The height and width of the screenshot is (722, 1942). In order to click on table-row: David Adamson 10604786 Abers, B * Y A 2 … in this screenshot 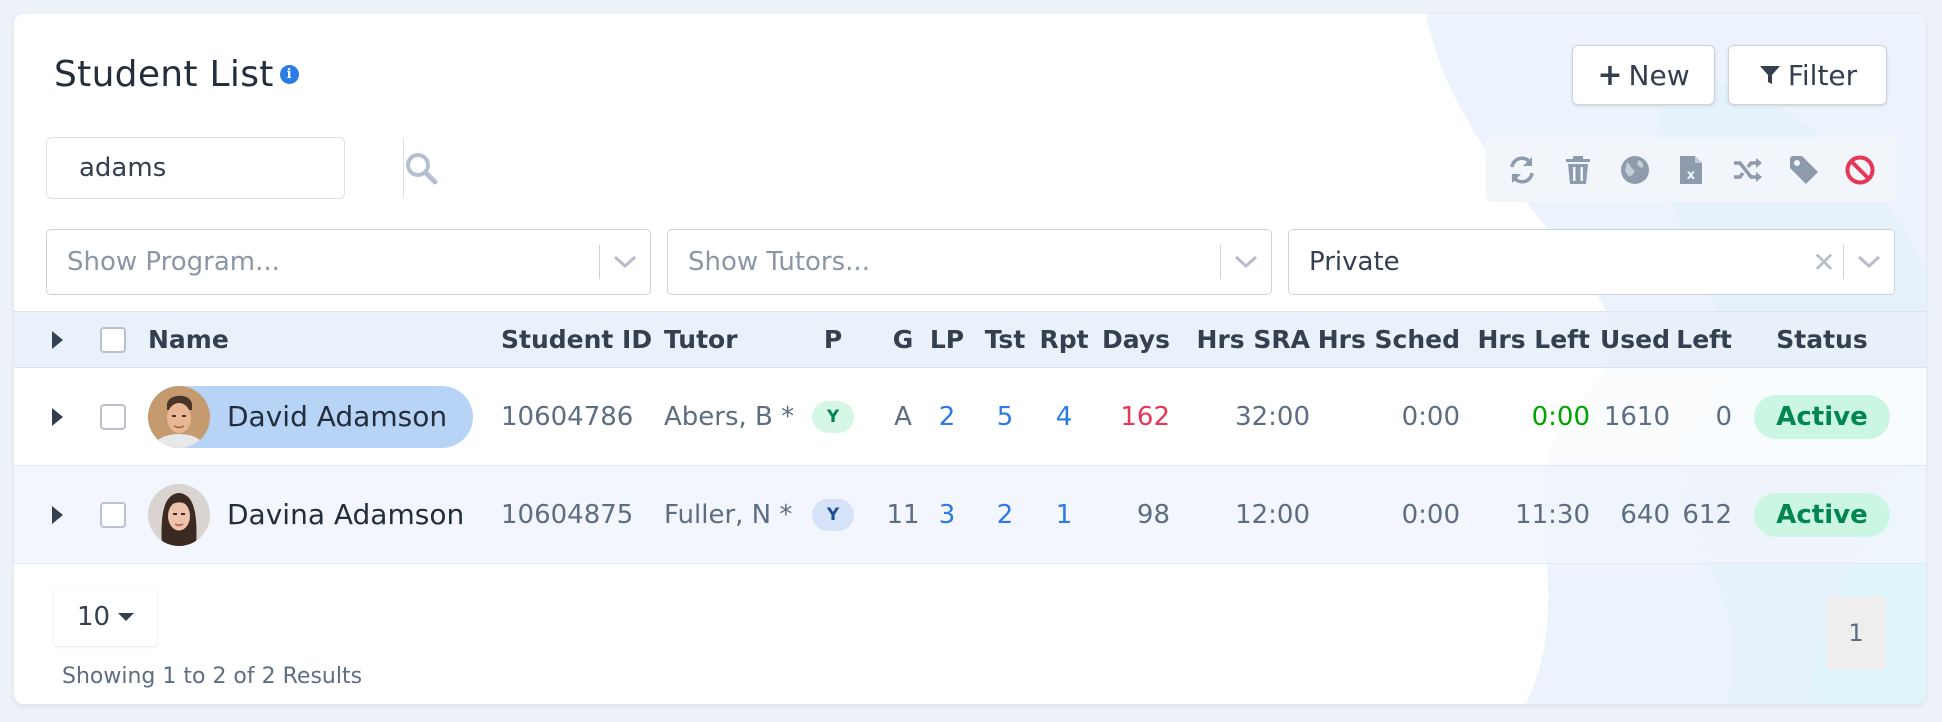, I will do `click(970, 417)`.